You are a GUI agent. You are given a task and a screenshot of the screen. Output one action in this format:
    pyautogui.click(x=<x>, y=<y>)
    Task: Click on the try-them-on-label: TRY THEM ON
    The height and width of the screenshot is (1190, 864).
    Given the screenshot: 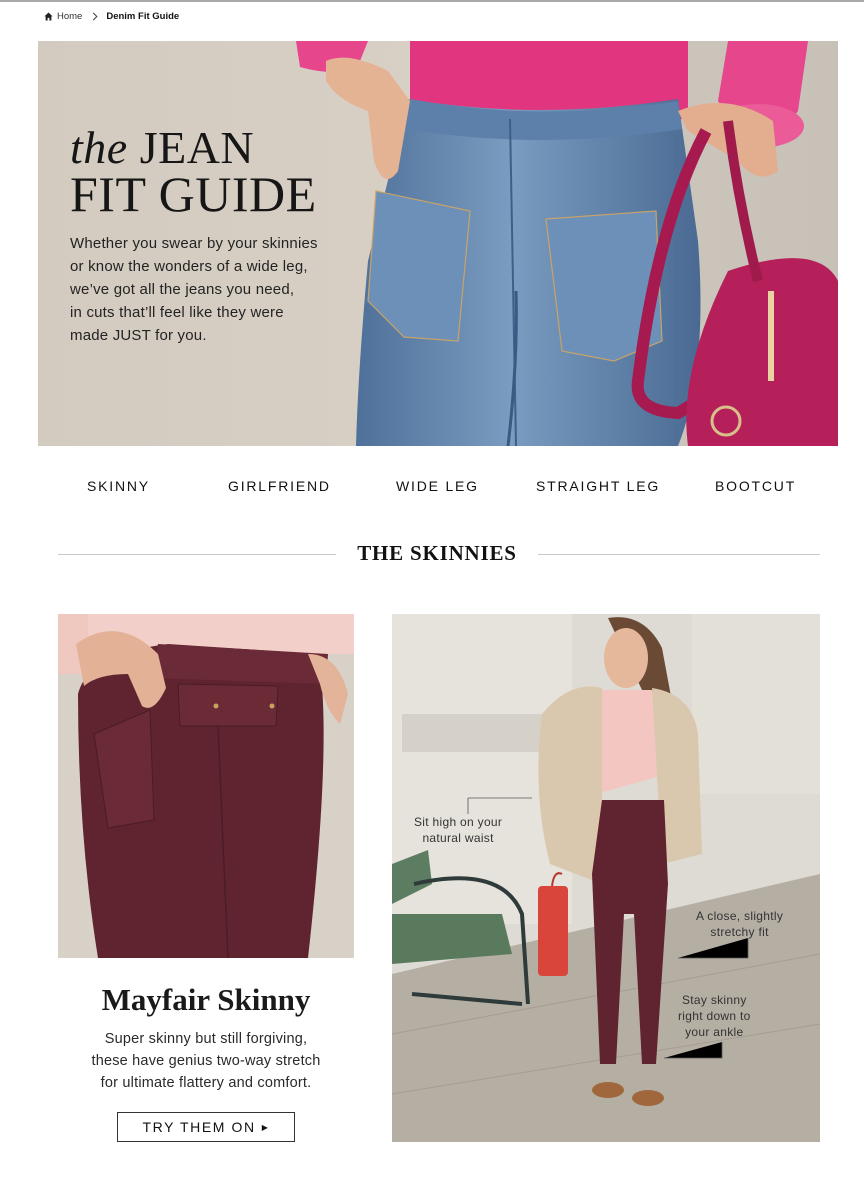 What is the action you would take?
    pyautogui.click(x=199, y=1127)
    